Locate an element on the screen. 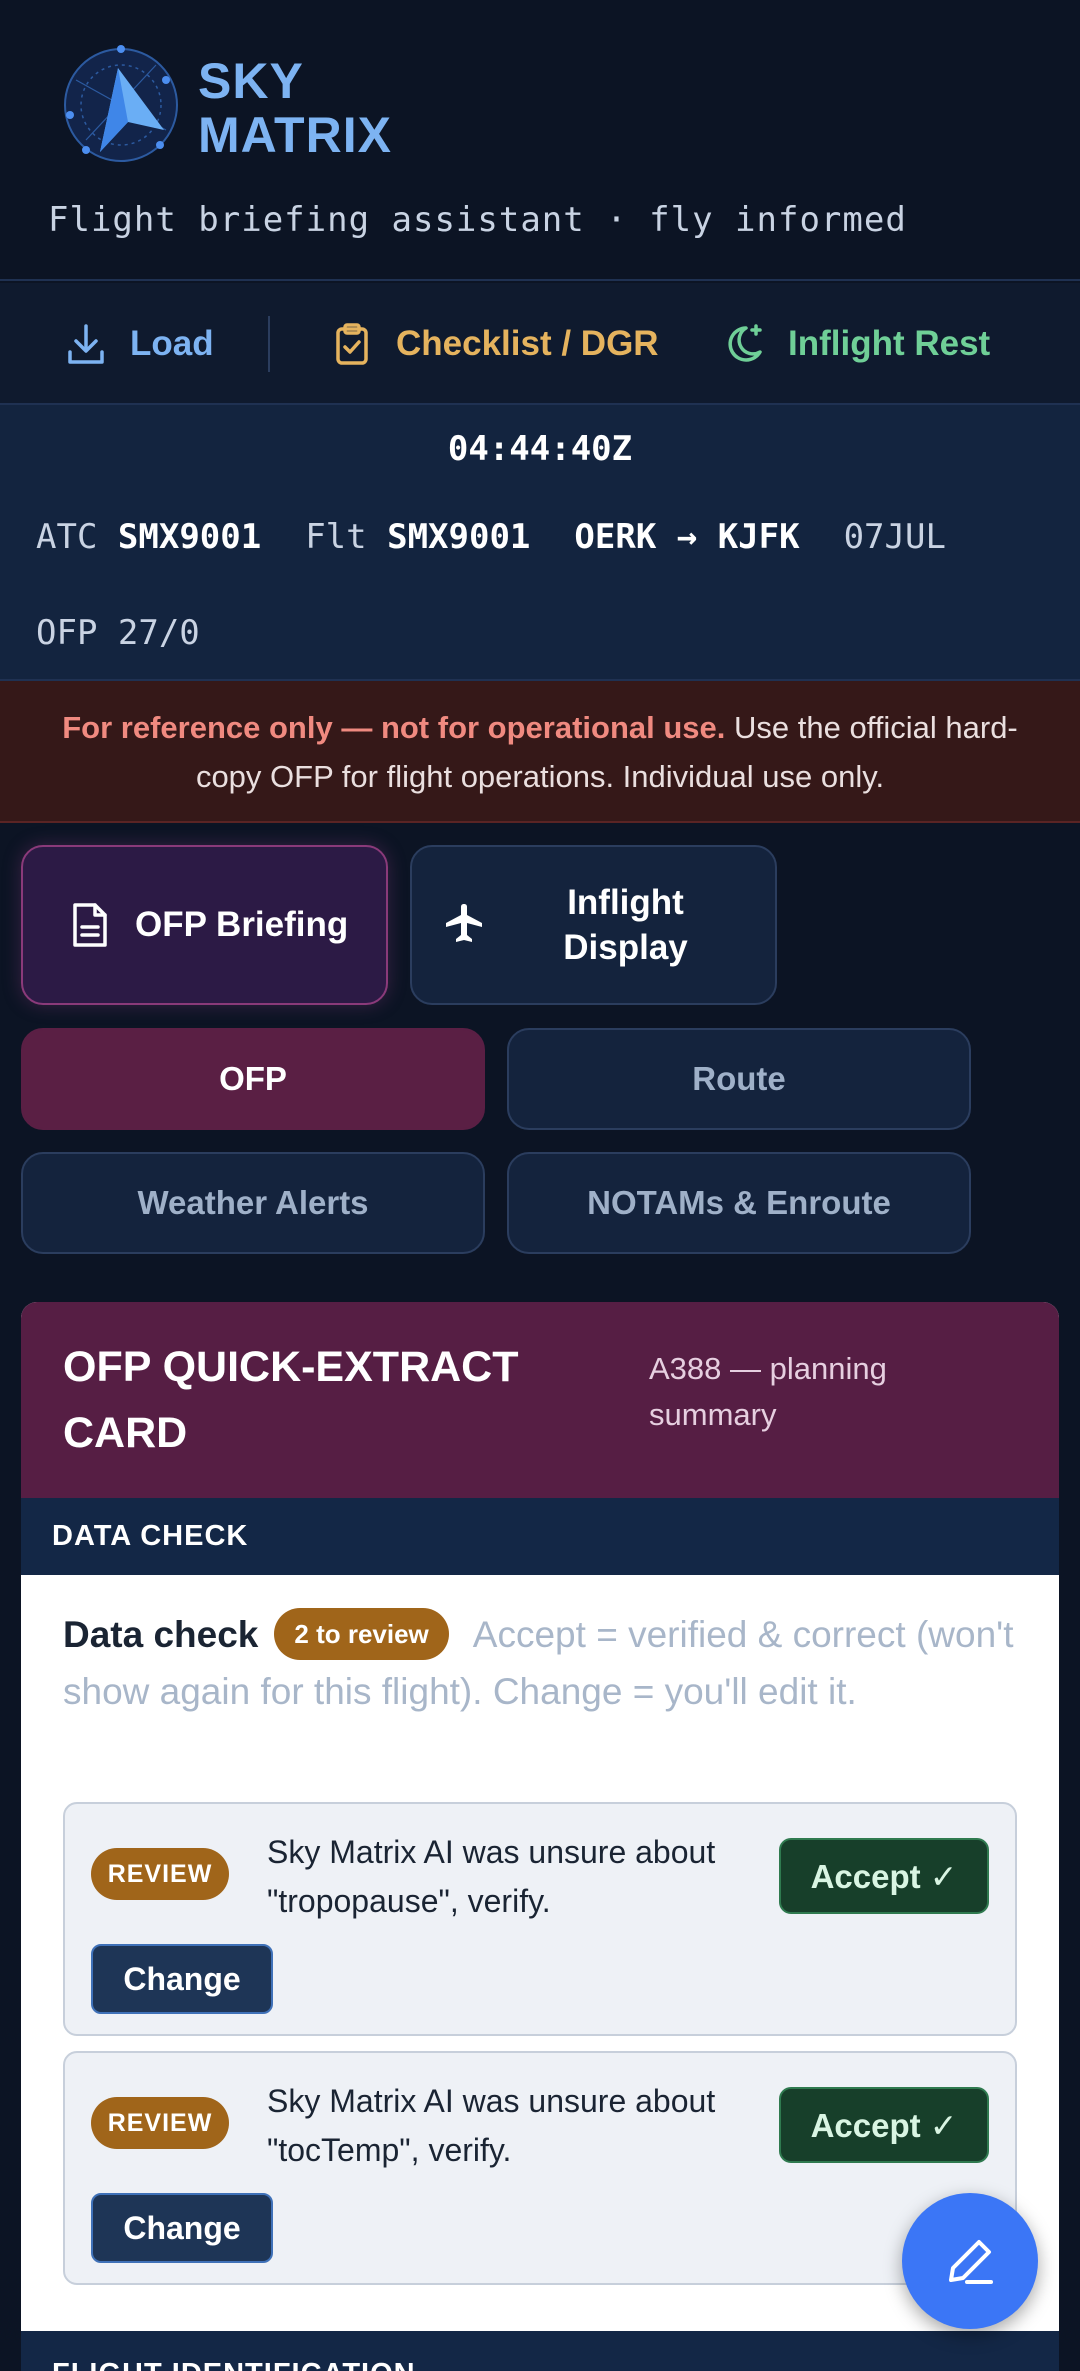  inflight-display-mode-button: Inflight Display is located at coordinates (593, 925).